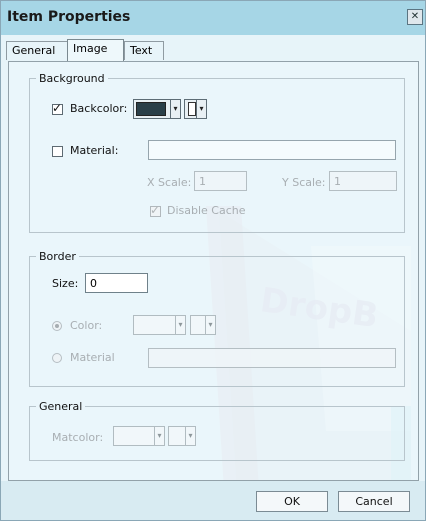 The image size is (426, 521). I want to click on xscale-label: X Scale:, so click(169, 182).